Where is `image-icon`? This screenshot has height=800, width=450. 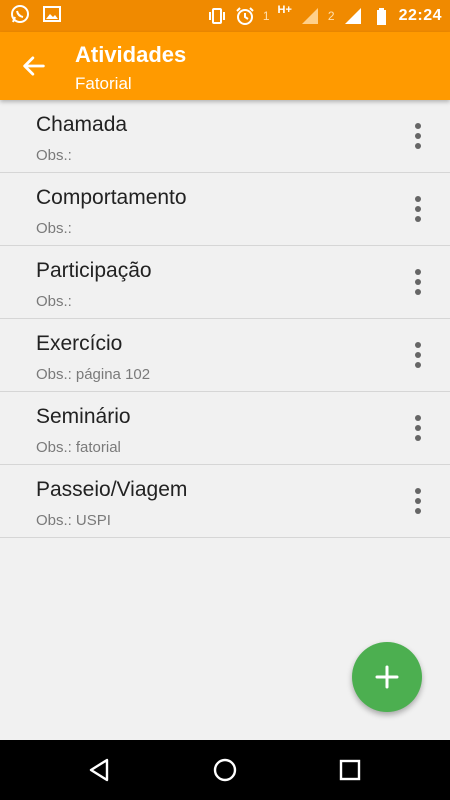
image-icon is located at coordinates (52, 14).